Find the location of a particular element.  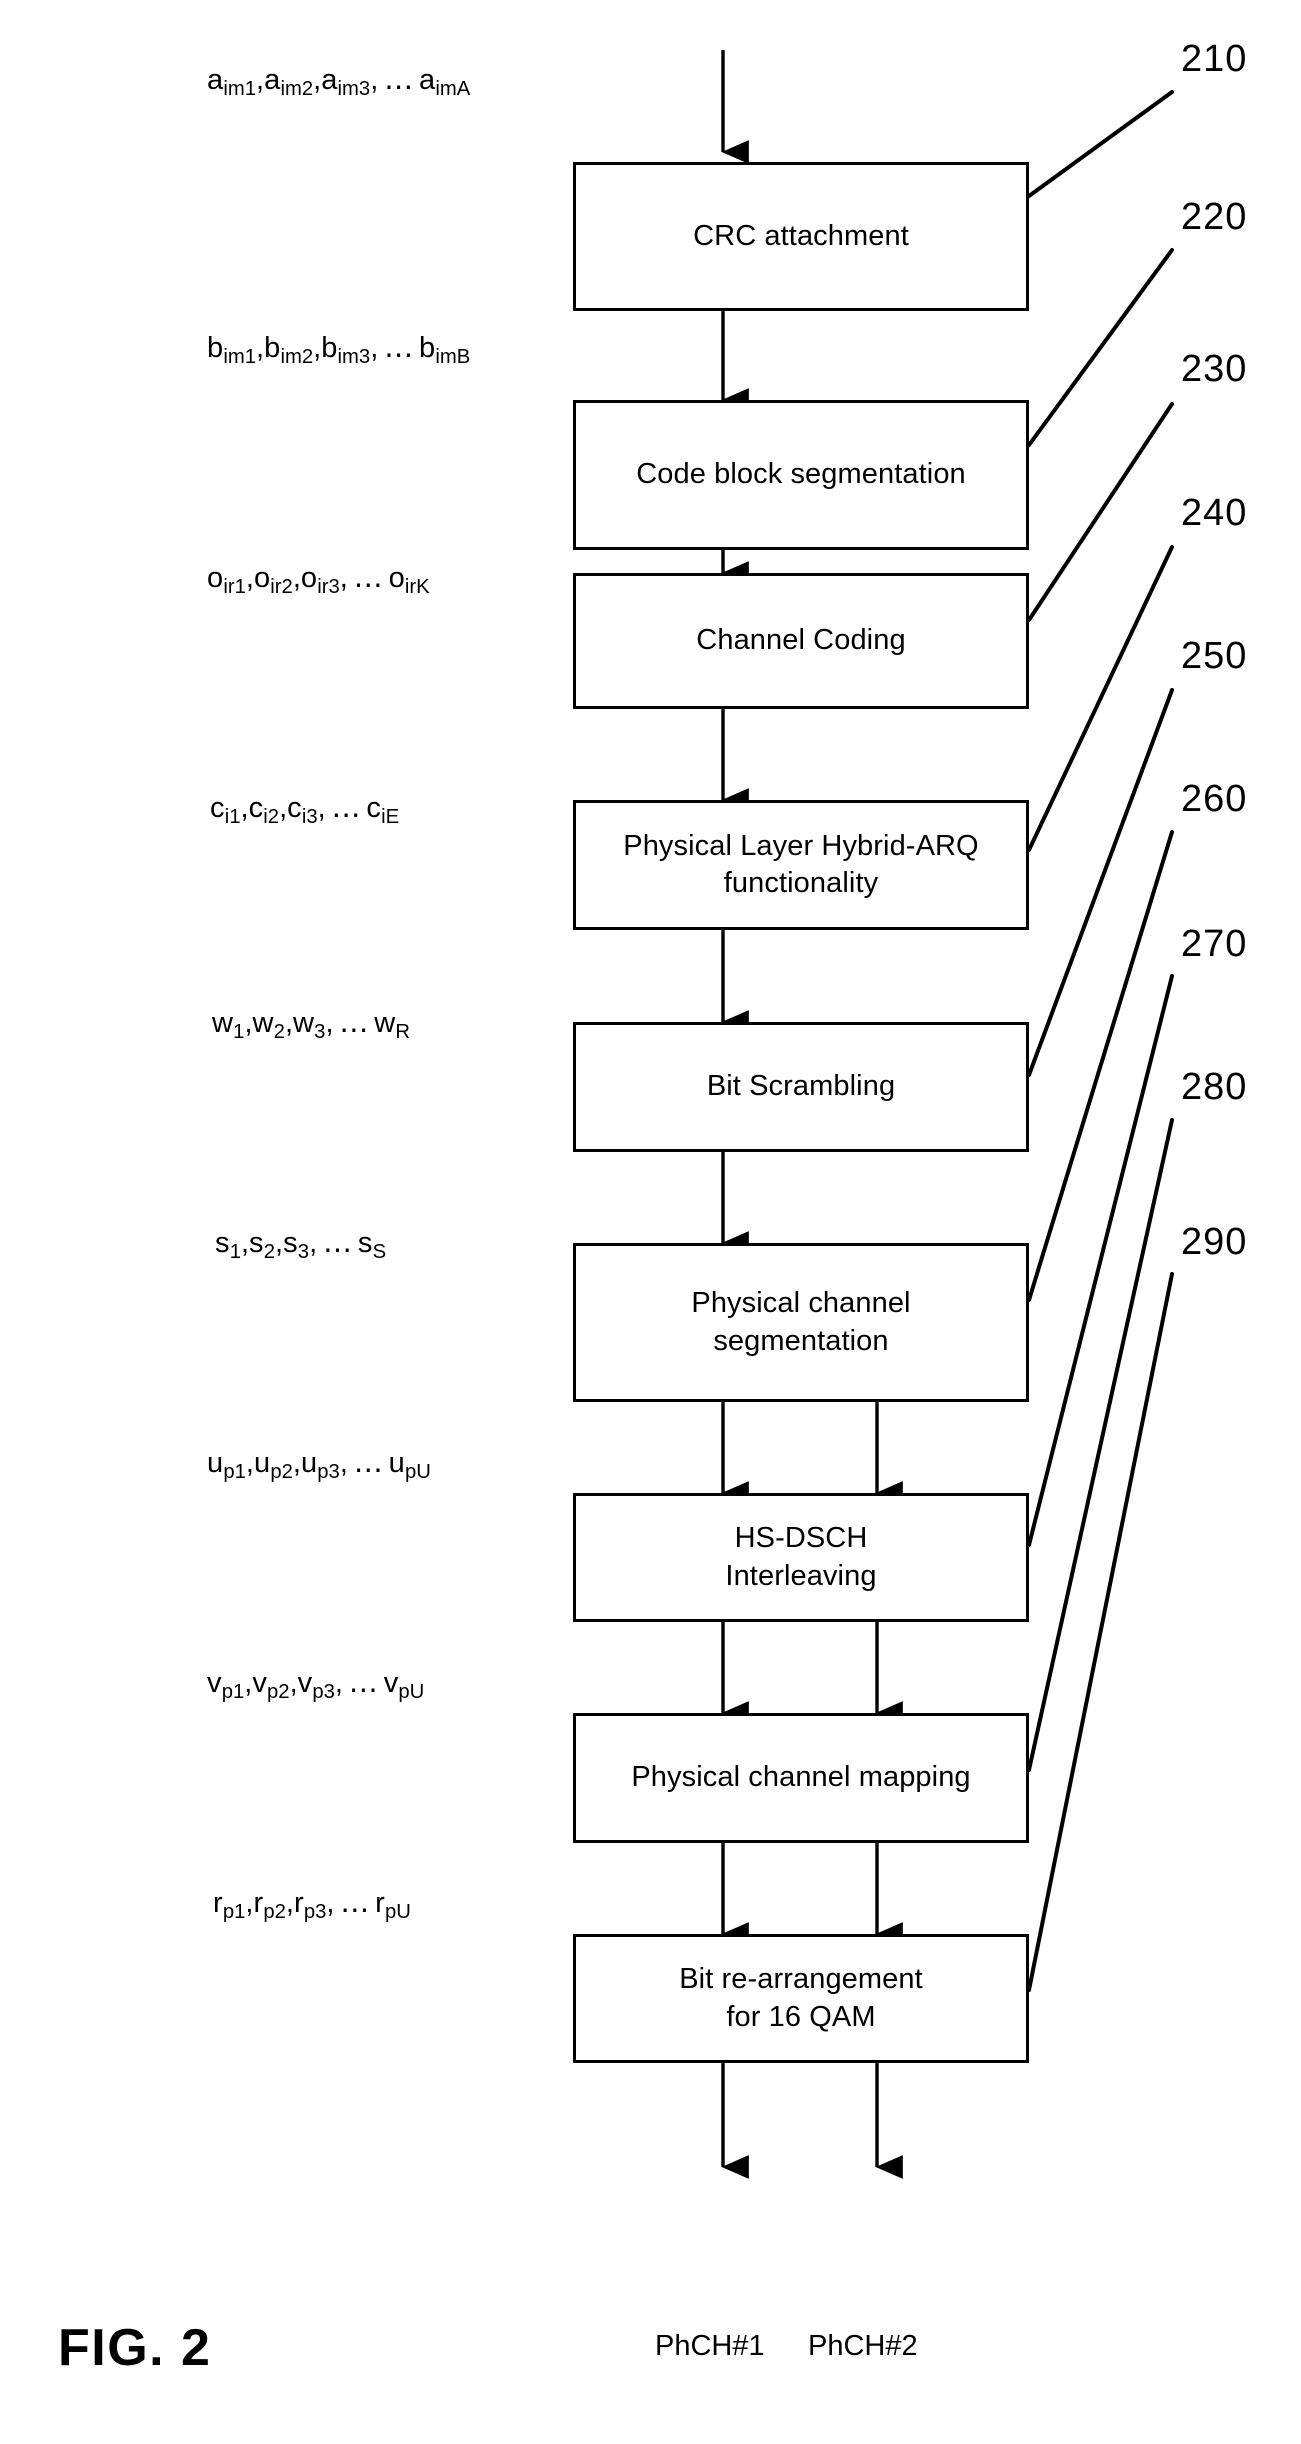

signal-term: w2 is located at coordinates (268, 1025).